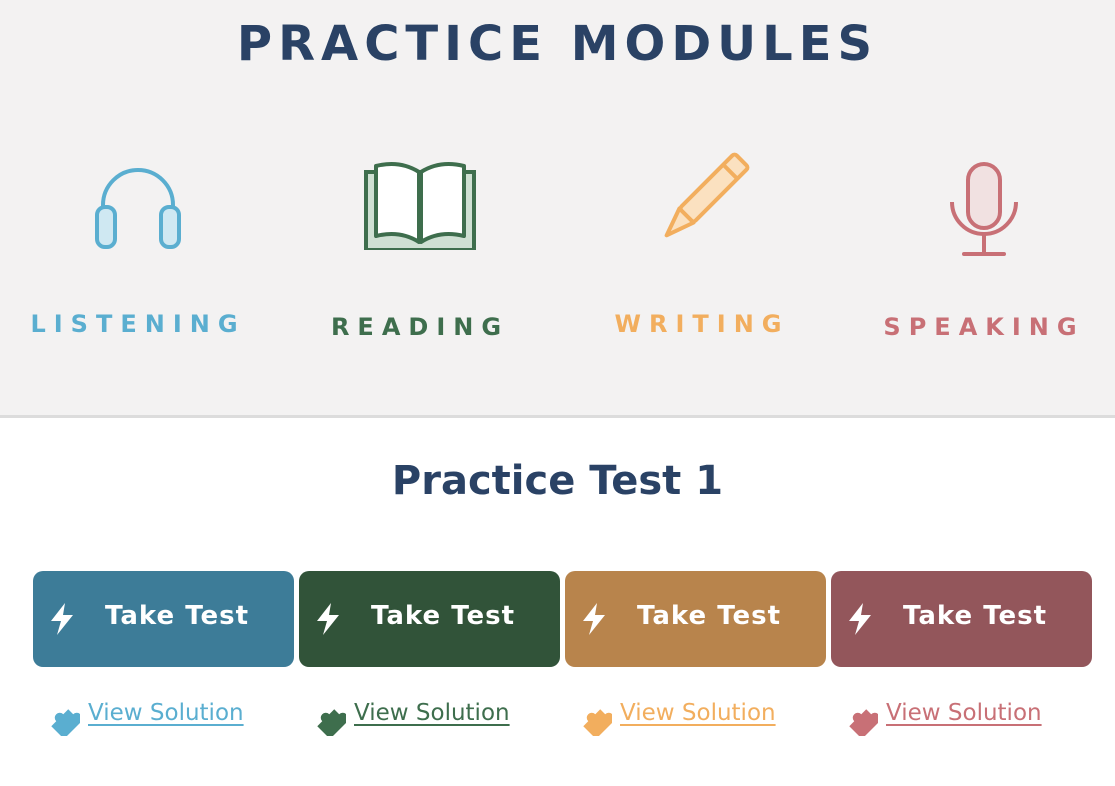 Image resolution: width=1115 pixels, height=786 pixels. I want to click on page-title: PRACTICE MODULES, so click(557, 44).